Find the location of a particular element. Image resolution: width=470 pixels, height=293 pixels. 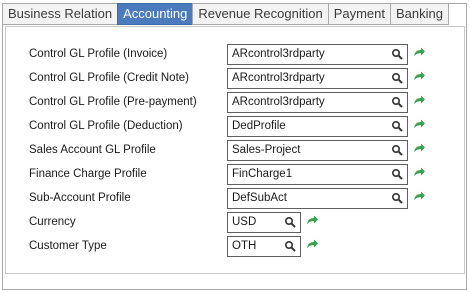

field-row-currency: Currency USD is located at coordinates (236, 223).